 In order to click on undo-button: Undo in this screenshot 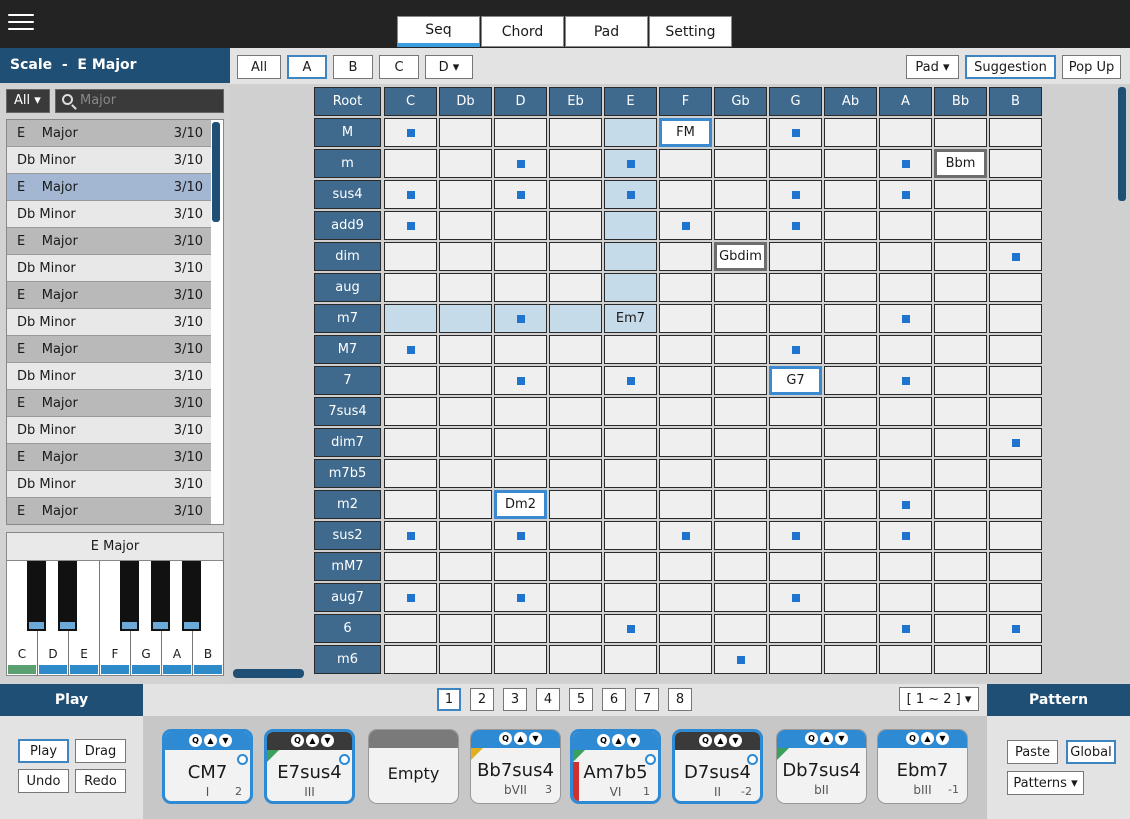, I will do `click(43, 781)`.